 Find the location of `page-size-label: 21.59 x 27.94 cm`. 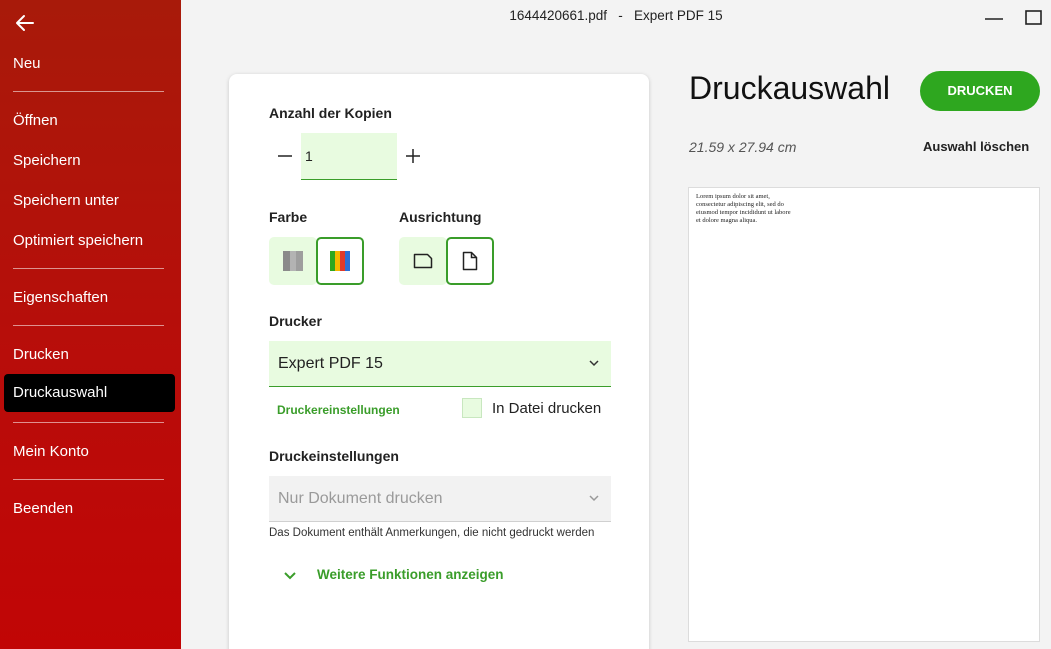

page-size-label: 21.59 x 27.94 cm is located at coordinates (743, 147).